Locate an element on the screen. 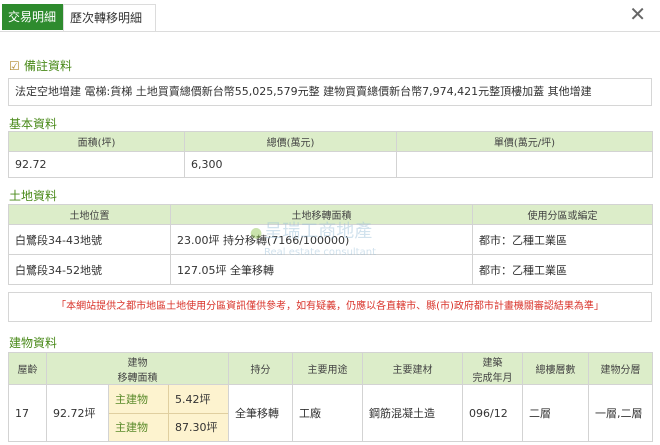  land-header-location: 土地位置 is located at coordinates (89, 214).